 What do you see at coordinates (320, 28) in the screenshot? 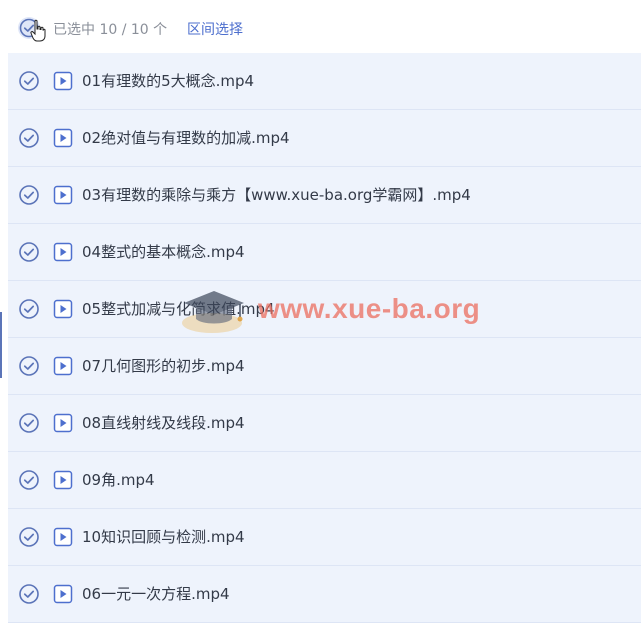
I see `selection-header: 已选中 10 / 10 个 区间选择` at bounding box center [320, 28].